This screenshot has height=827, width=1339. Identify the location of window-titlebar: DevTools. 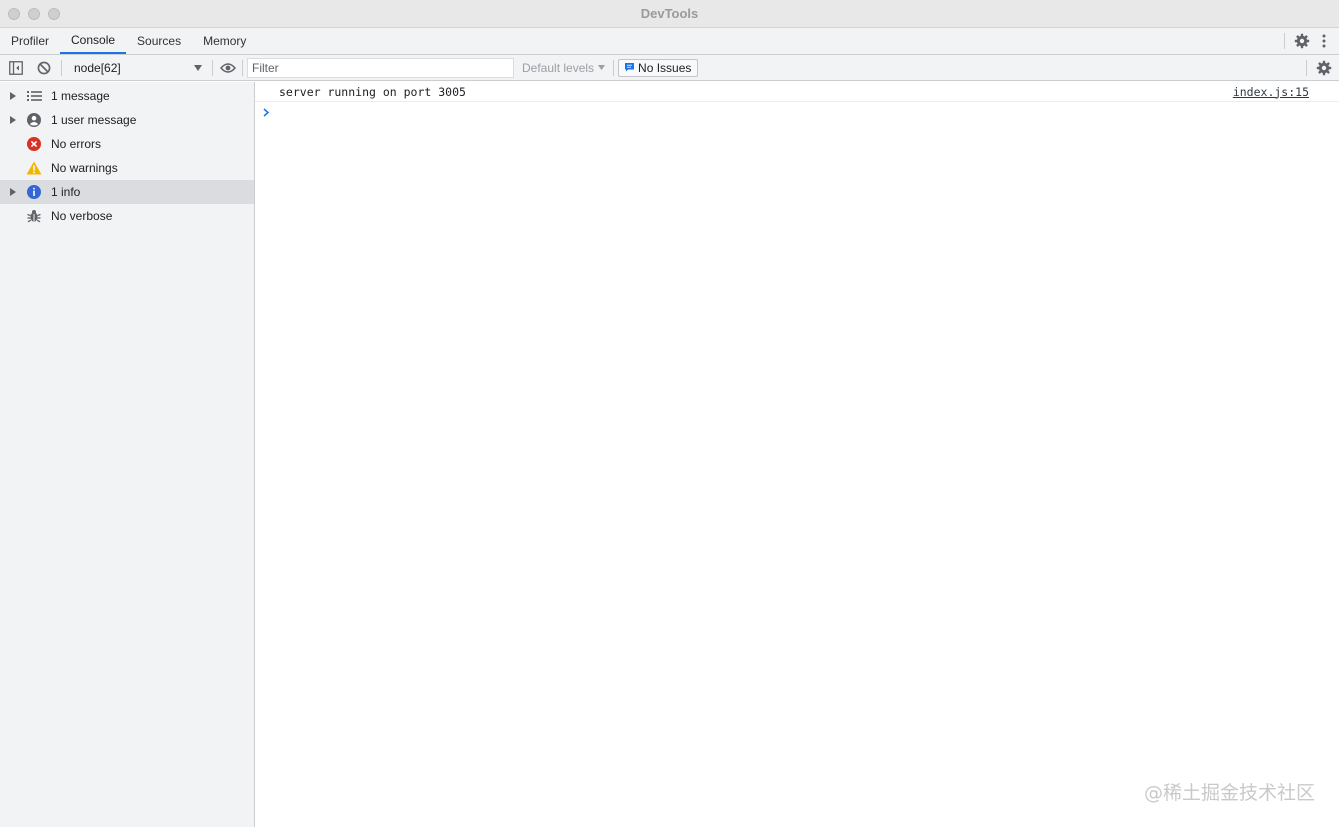
(669, 14).